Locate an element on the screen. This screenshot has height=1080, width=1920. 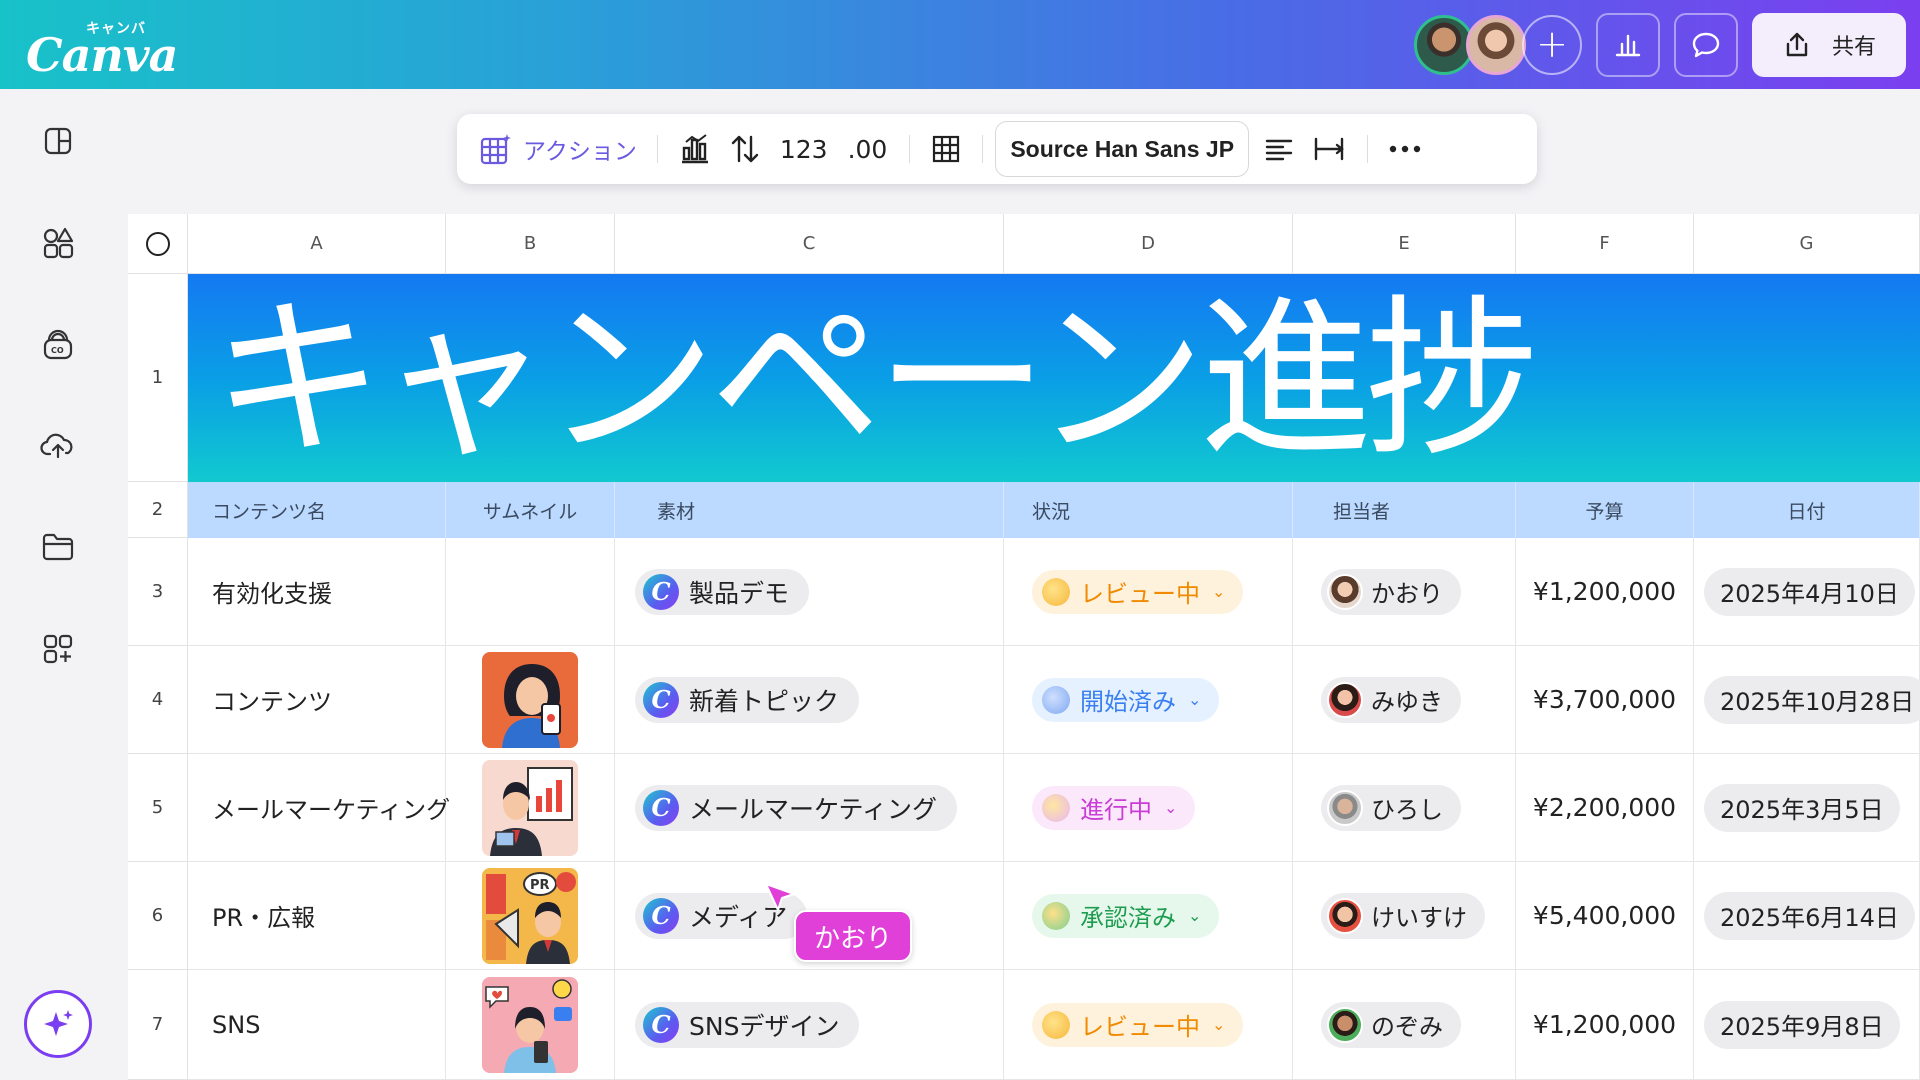
date-chip: 2025年9月8日 is located at coordinates (1802, 1024).